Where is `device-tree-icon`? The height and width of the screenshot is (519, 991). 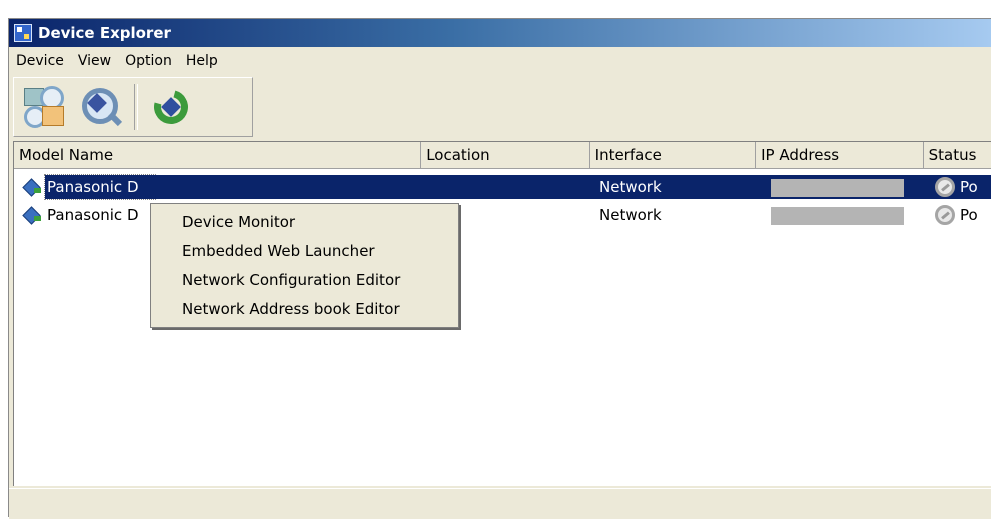
device-tree-icon is located at coordinates (45, 107).